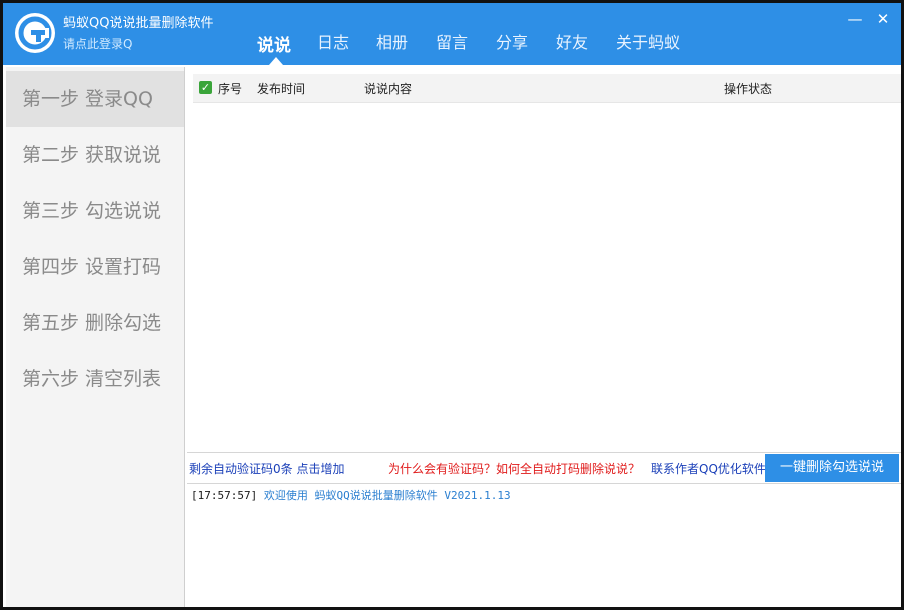  What do you see at coordinates (205, 87) in the screenshot?
I see `select-all-checkbox: ✓` at bounding box center [205, 87].